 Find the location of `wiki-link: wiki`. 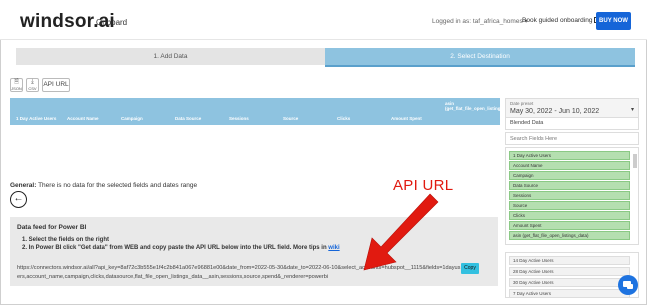

wiki-link: wiki is located at coordinates (333, 248).